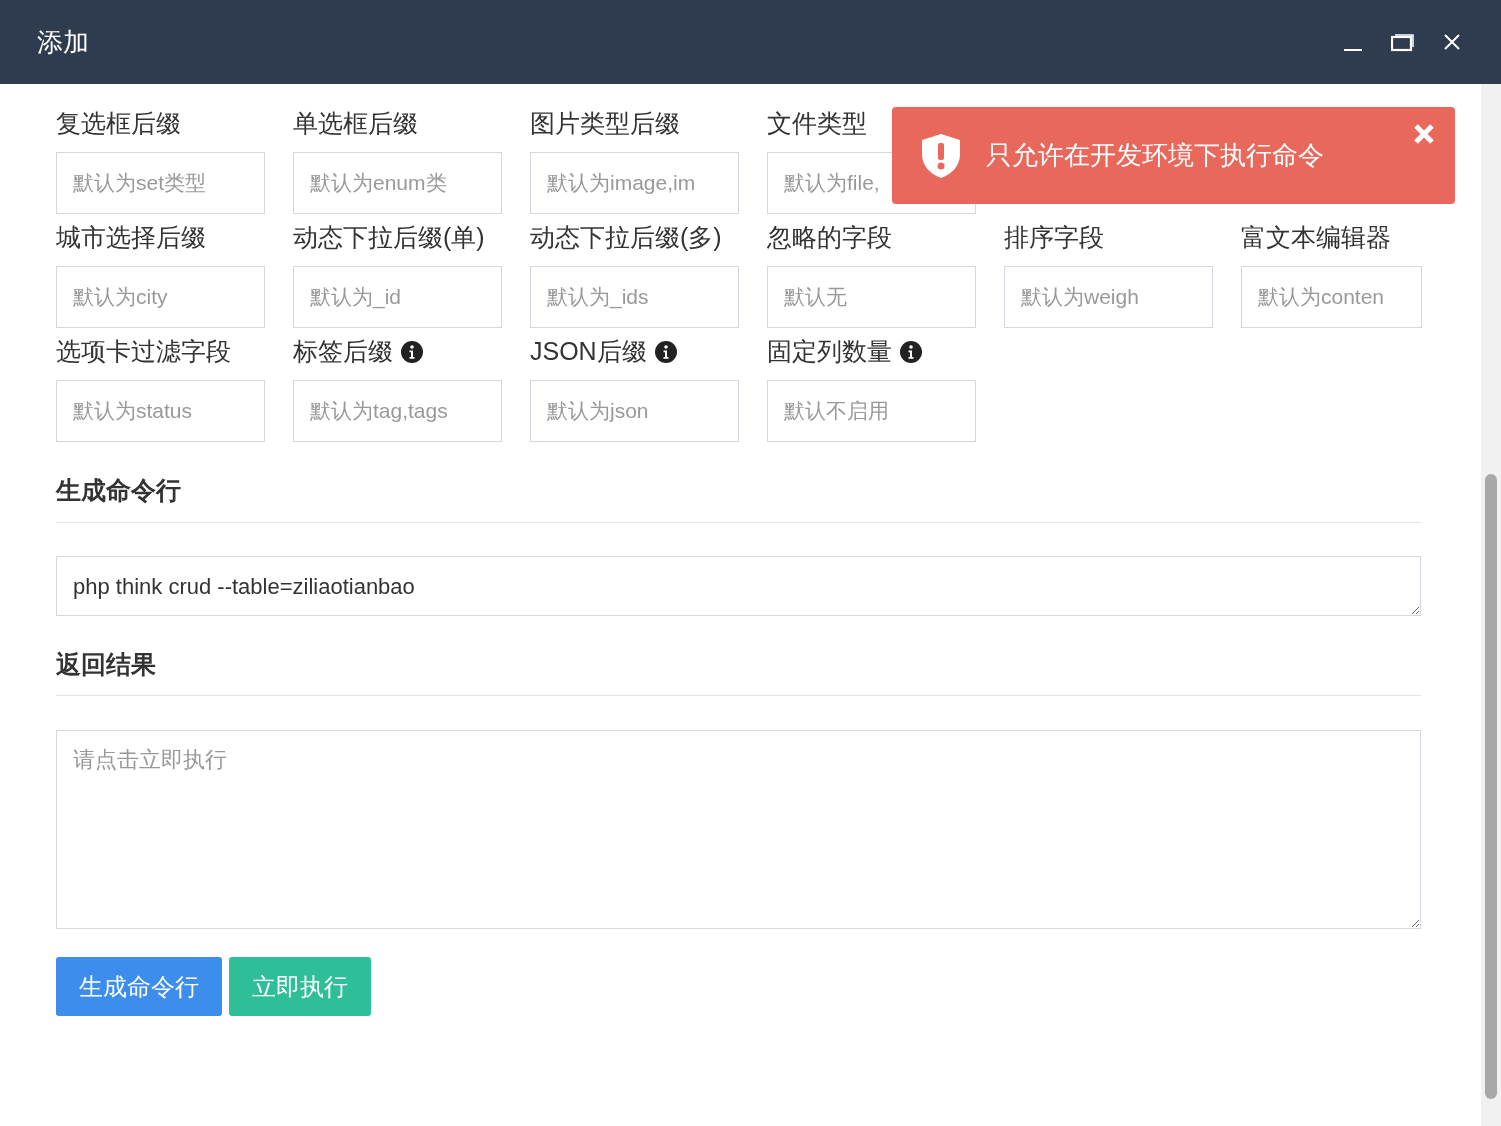 This screenshot has height=1126, width=1501. Describe the element at coordinates (343, 352) in the screenshot. I see `field-label: 标签后缀` at that location.